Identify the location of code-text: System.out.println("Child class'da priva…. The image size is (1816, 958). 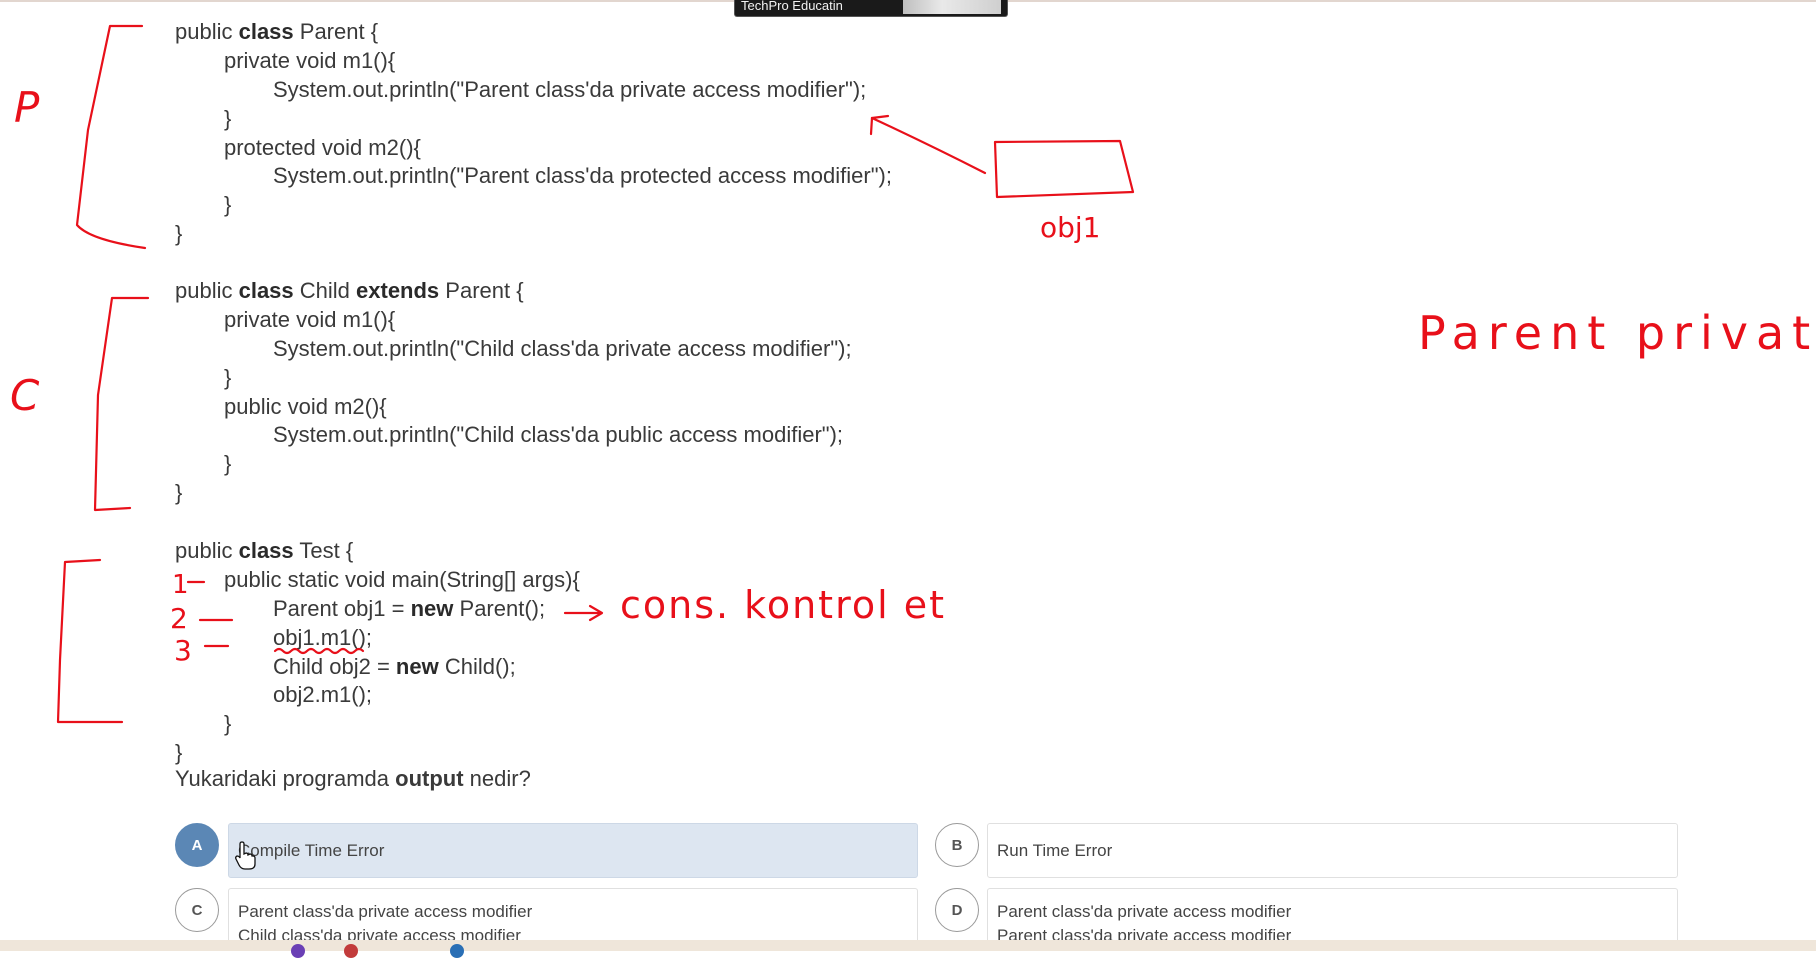
(562, 348).